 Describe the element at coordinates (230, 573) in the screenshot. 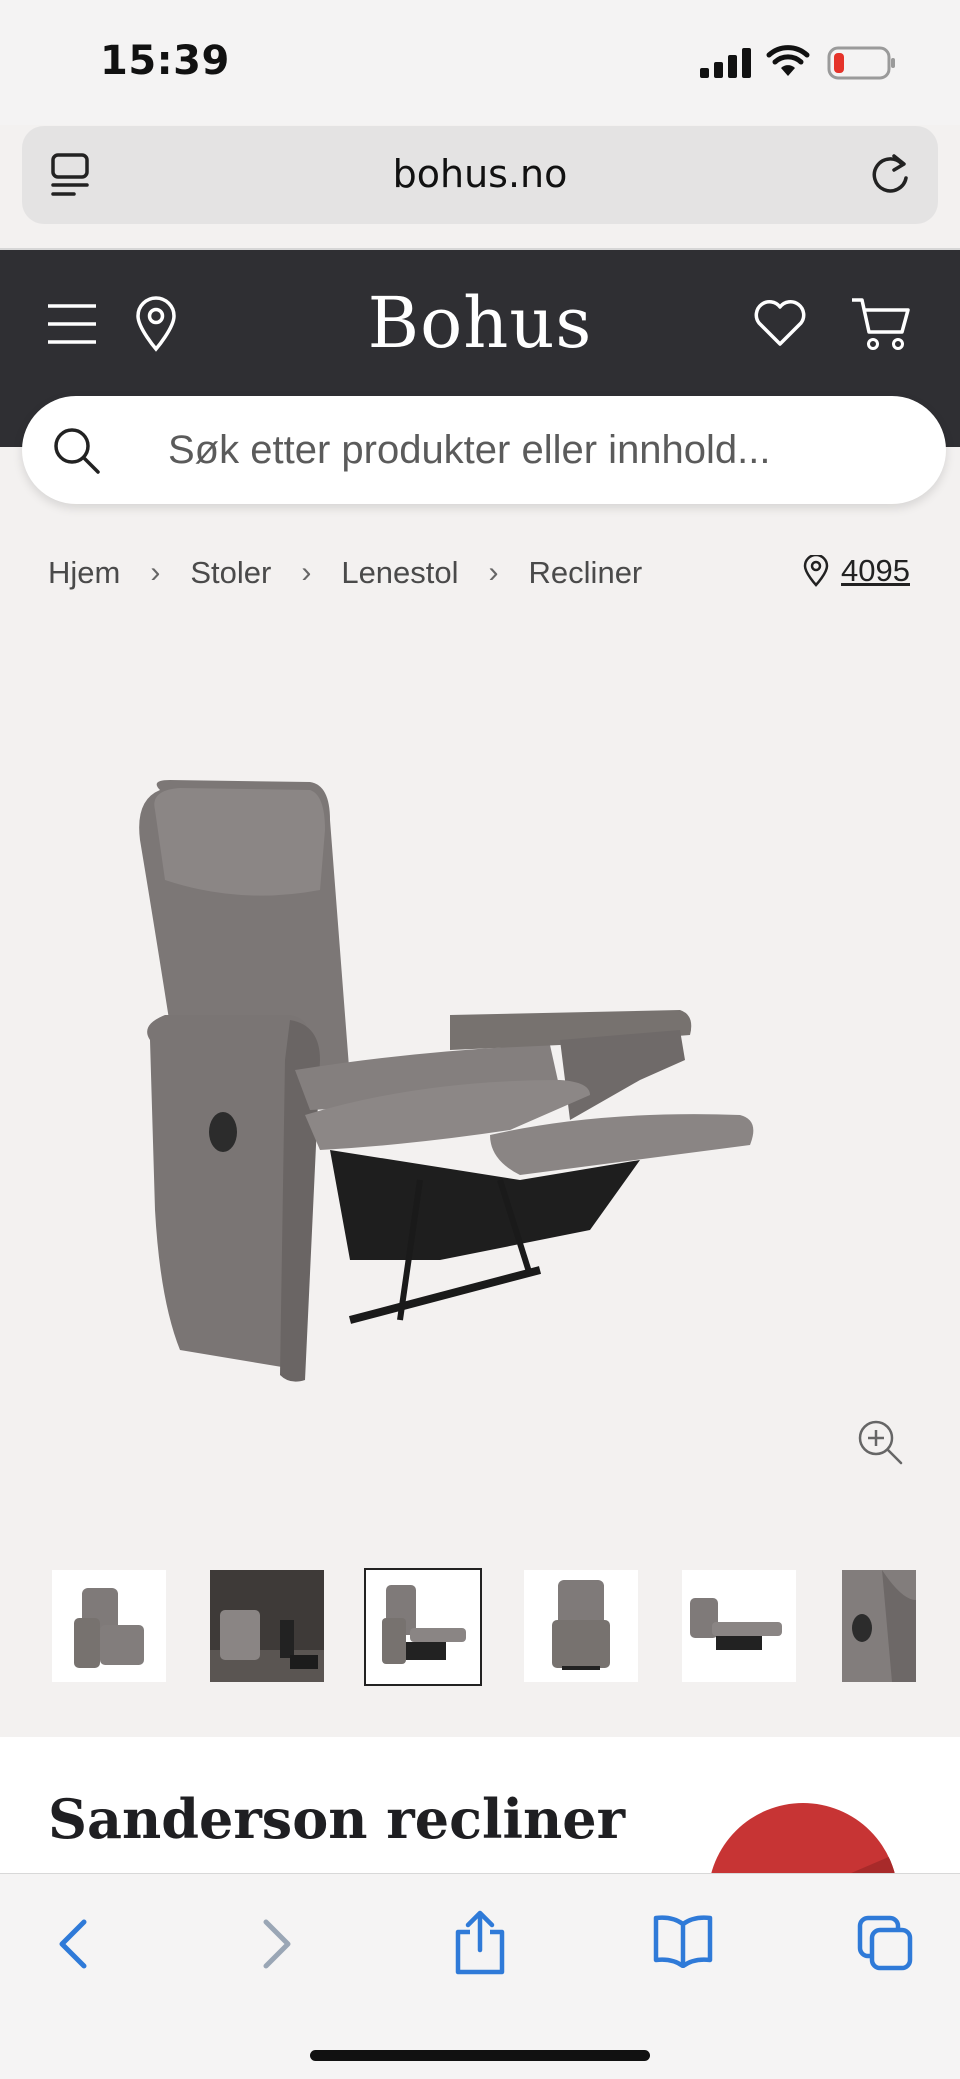

I see `breadcrumb-item-stoler: Stoler` at that location.